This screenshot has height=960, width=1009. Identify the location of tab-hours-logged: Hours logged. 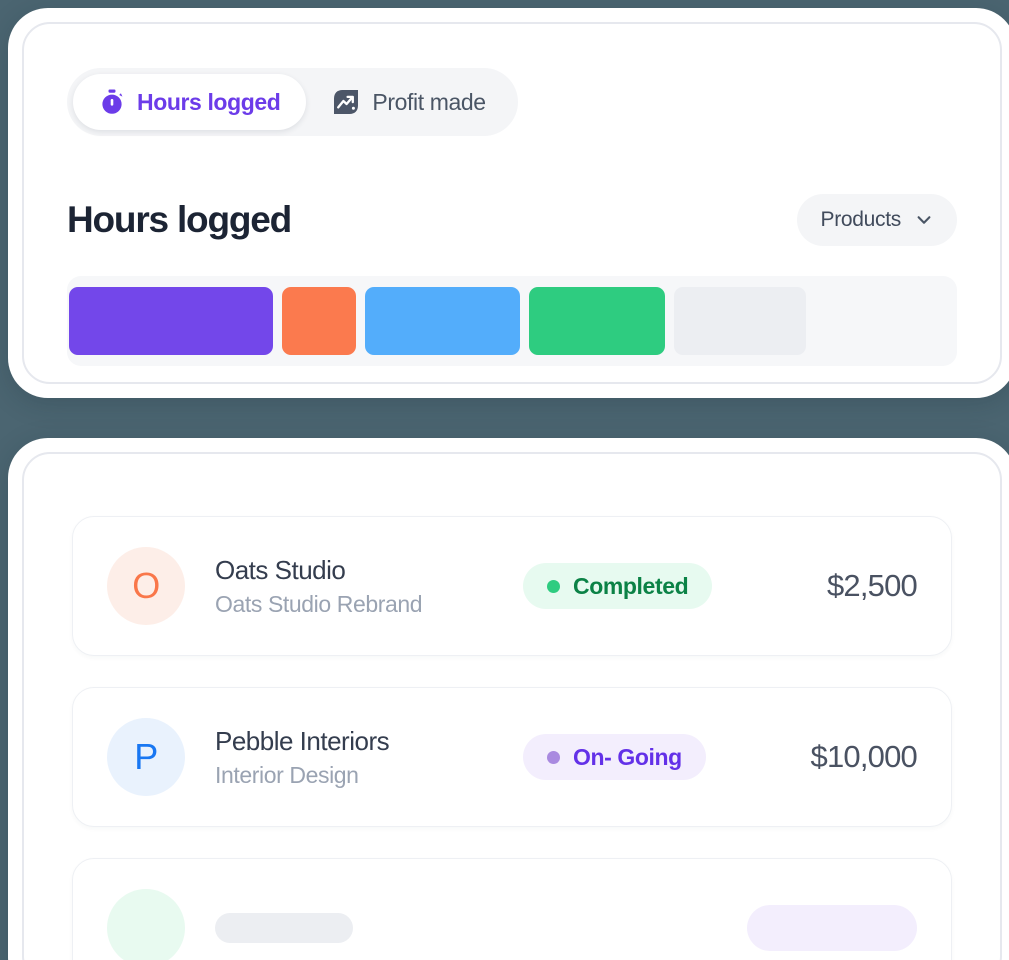
(190, 102).